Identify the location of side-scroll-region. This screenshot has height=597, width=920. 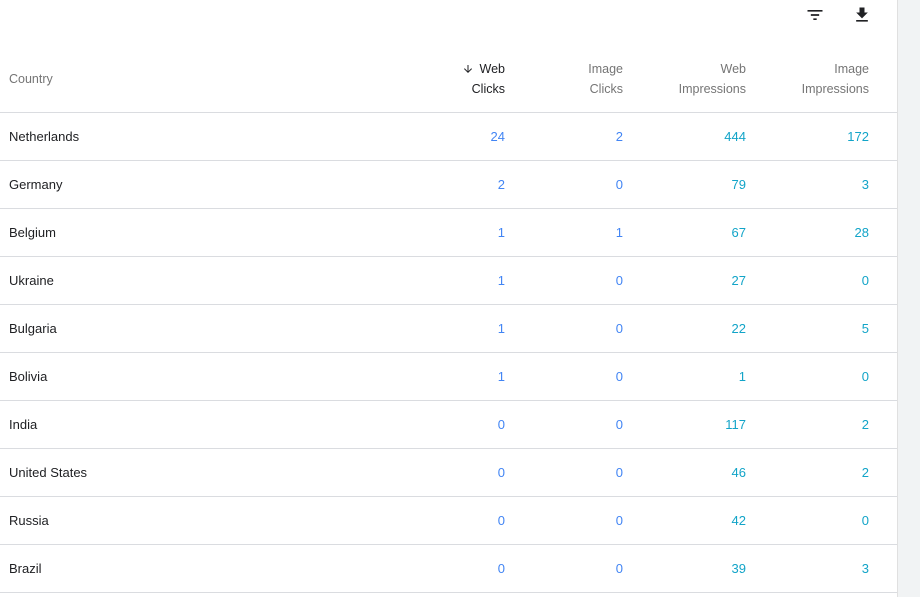
(908, 298).